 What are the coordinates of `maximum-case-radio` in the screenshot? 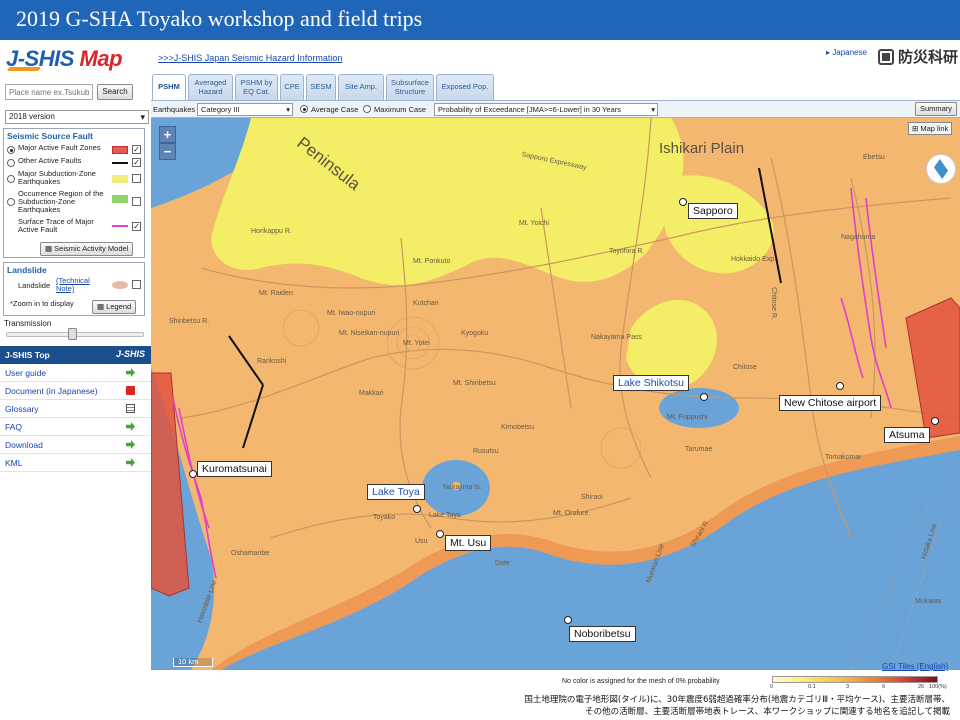 It's located at (367, 109).